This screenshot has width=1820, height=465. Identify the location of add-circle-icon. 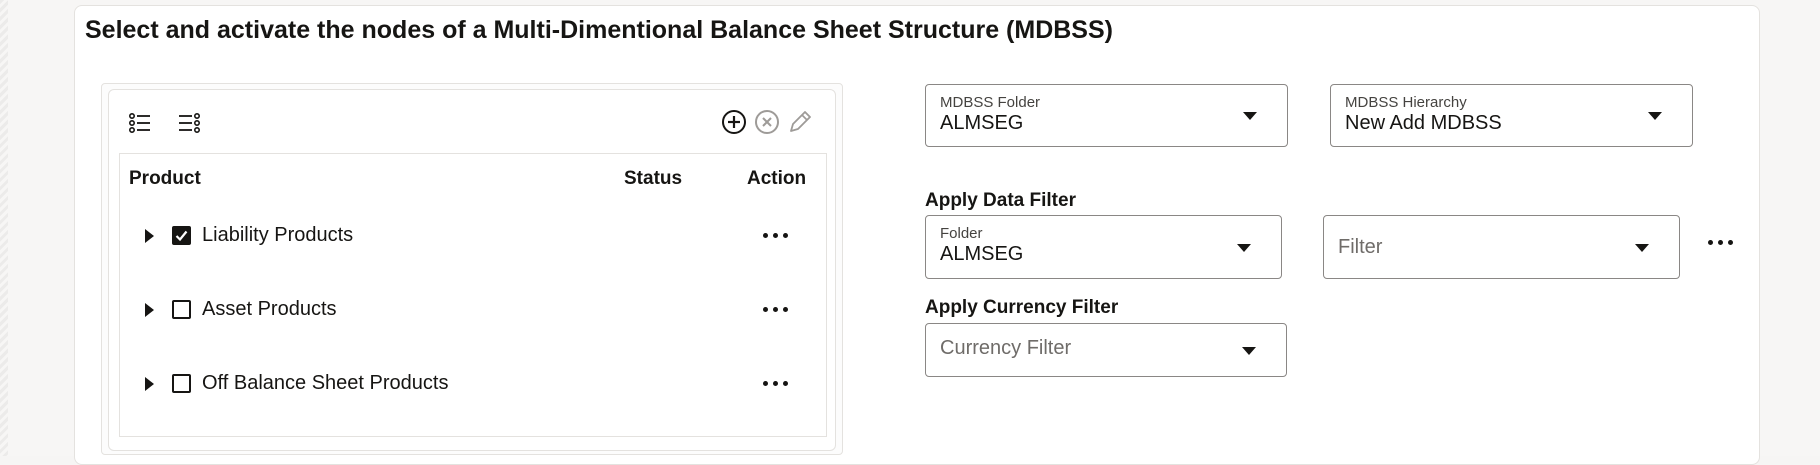
(734, 122).